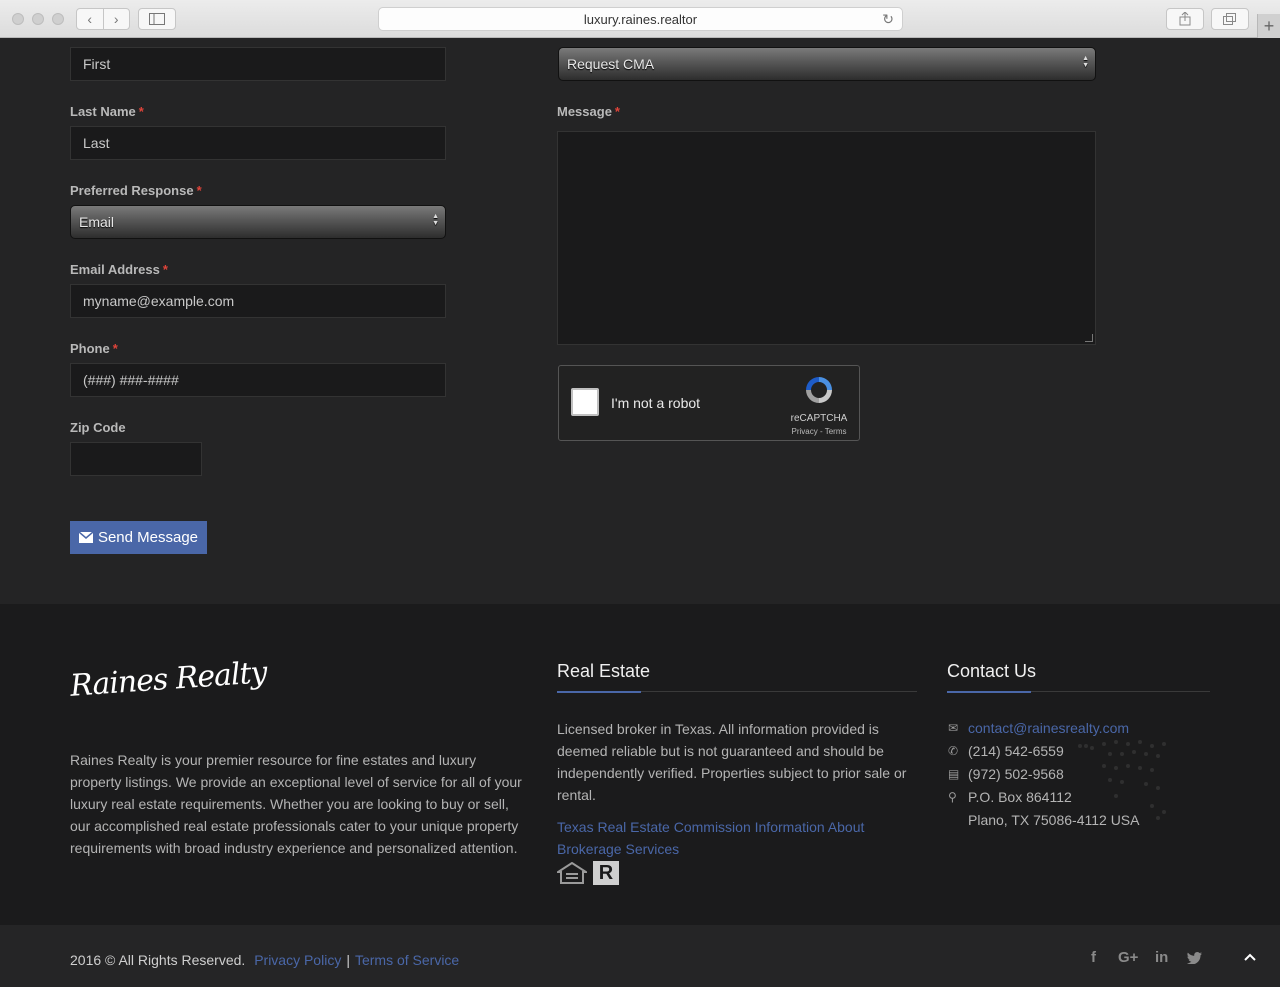  What do you see at coordinates (953, 728) in the screenshot?
I see `envelope-icon: ✉` at bounding box center [953, 728].